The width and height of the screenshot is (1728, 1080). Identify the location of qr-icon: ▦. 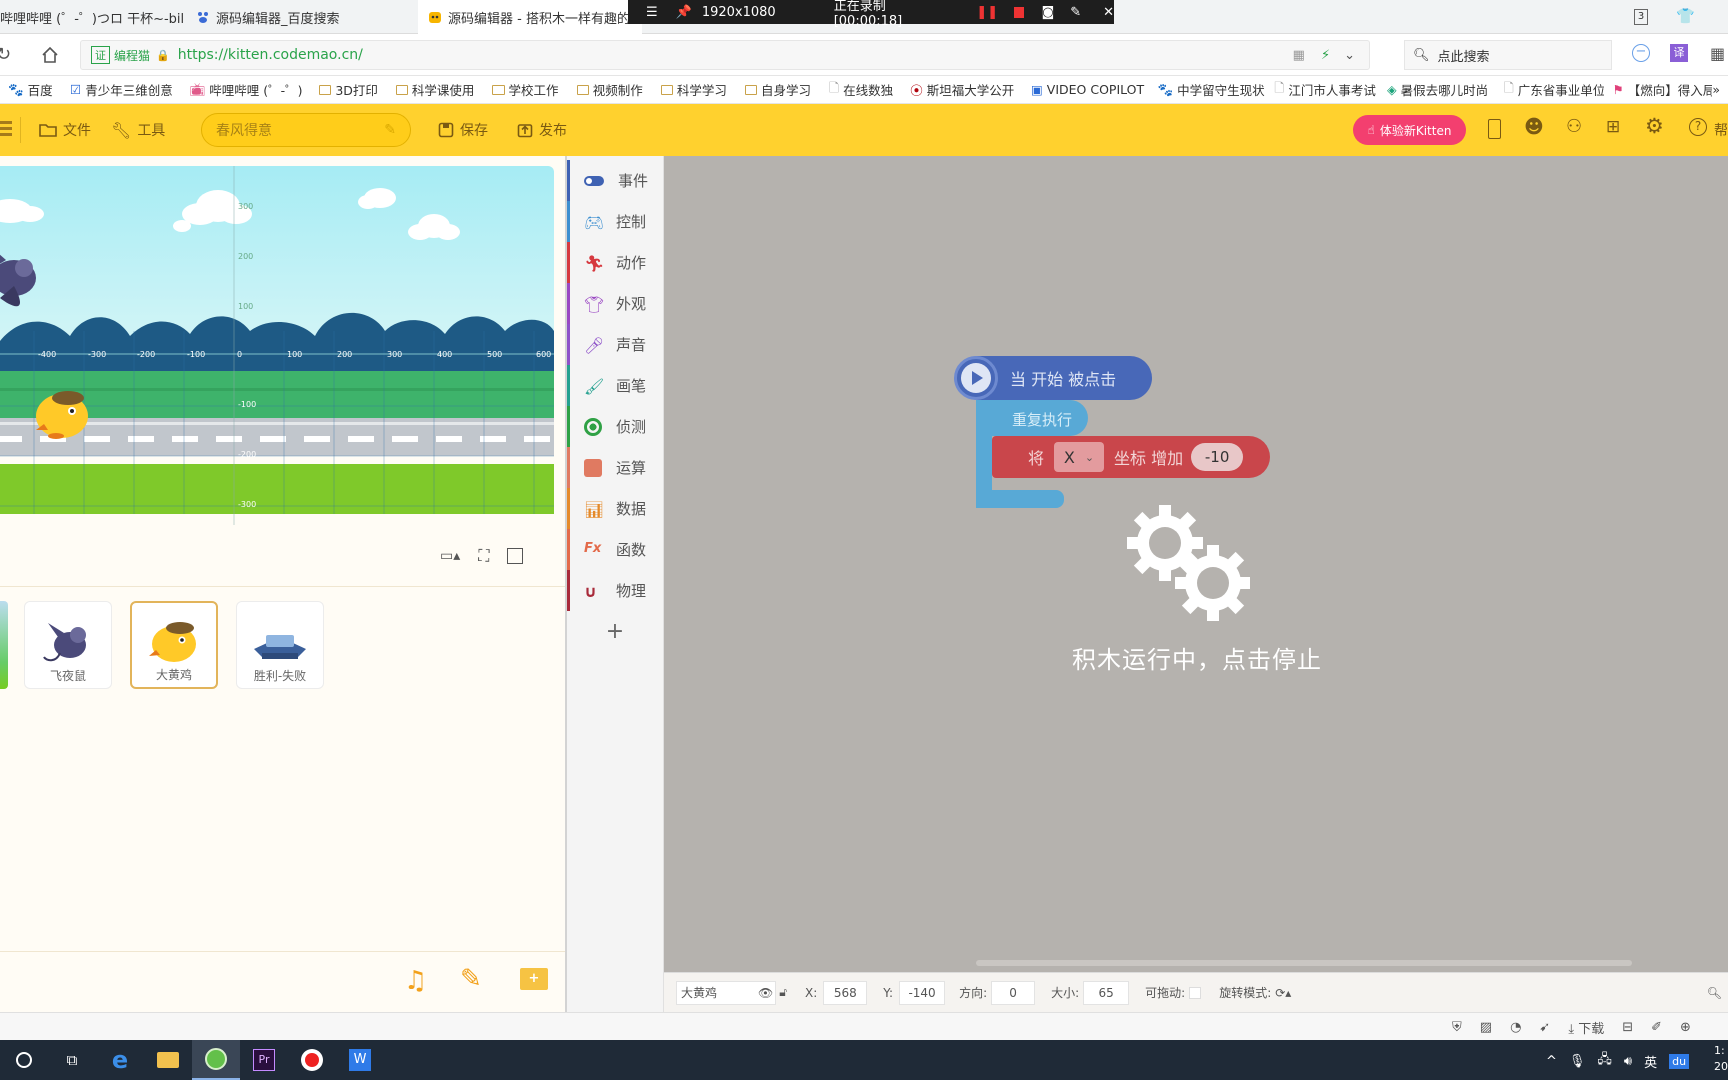
(1299, 55).